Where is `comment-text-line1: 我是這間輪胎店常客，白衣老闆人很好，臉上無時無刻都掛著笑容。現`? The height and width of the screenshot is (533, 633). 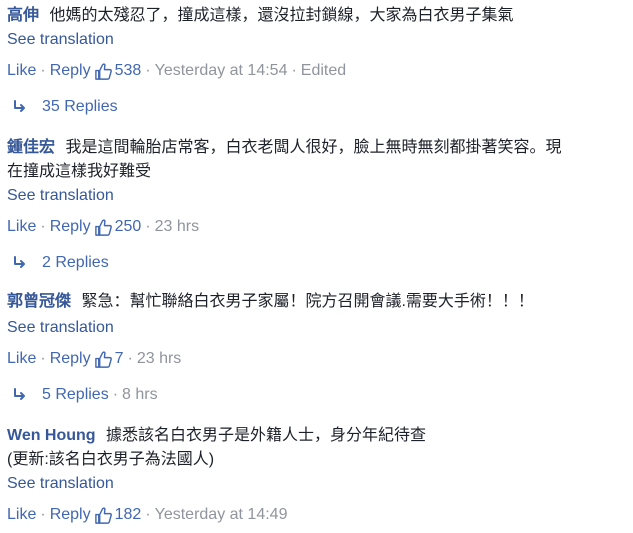 comment-text-line1: 我是這間輪胎店常客，白衣老闆人很好，臉上無時無刻都掛著笑容。現 is located at coordinates (313, 147).